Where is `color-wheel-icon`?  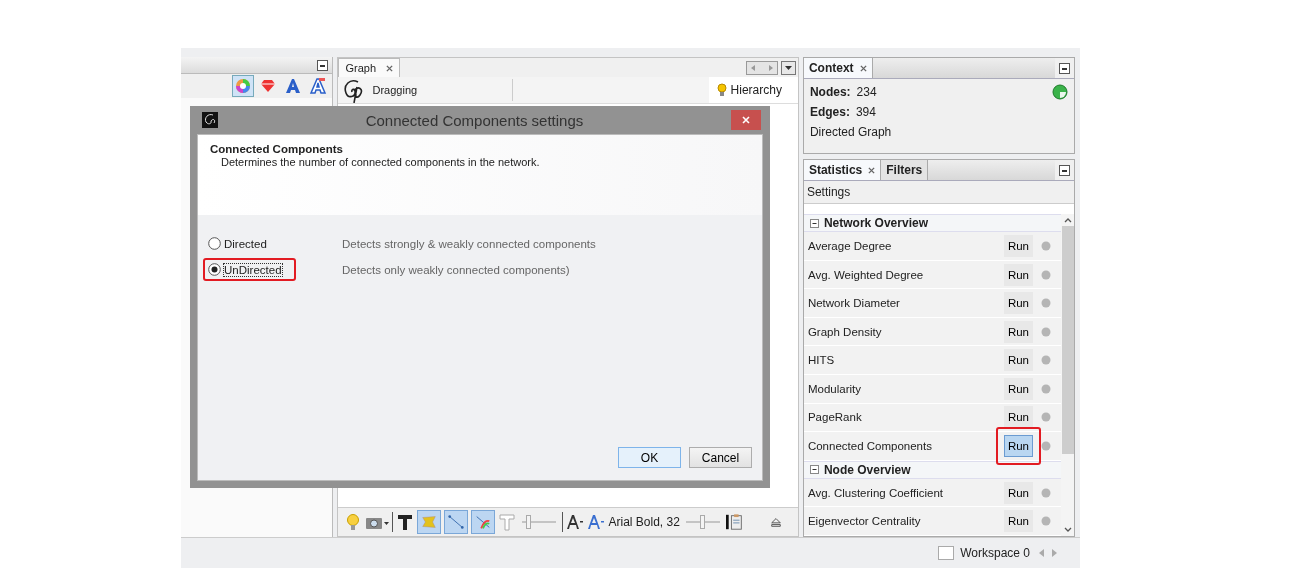
color-wheel-icon is located at coordinates (243, 86).